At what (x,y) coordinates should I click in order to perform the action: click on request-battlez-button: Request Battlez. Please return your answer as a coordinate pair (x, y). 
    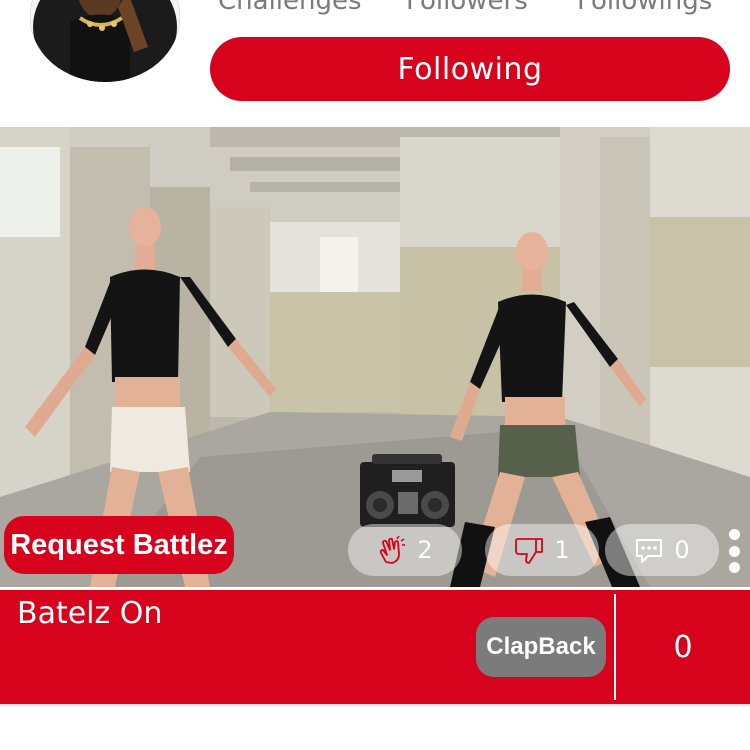
    Looking at the image, I should click on (119, 545).